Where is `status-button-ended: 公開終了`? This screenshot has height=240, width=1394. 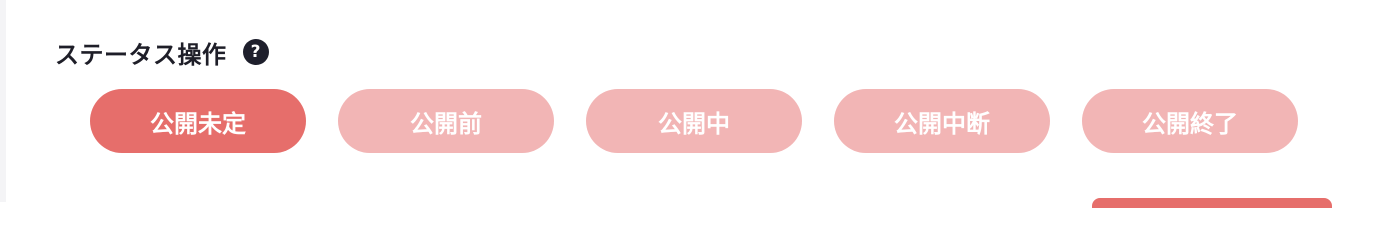
status-button-ended: 公開終了 is located at coordinates (1190, 121).